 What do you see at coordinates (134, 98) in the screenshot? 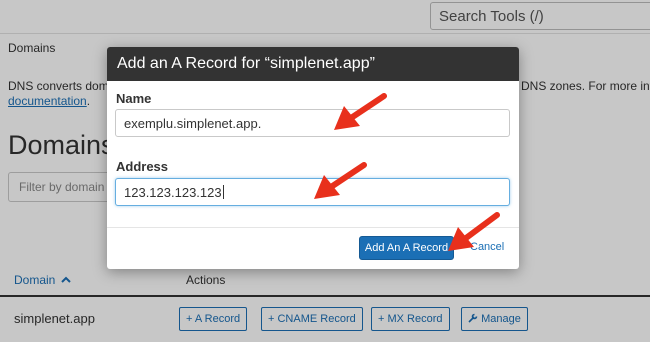
I see `name-label: Name` at bounding box center [134, 98].